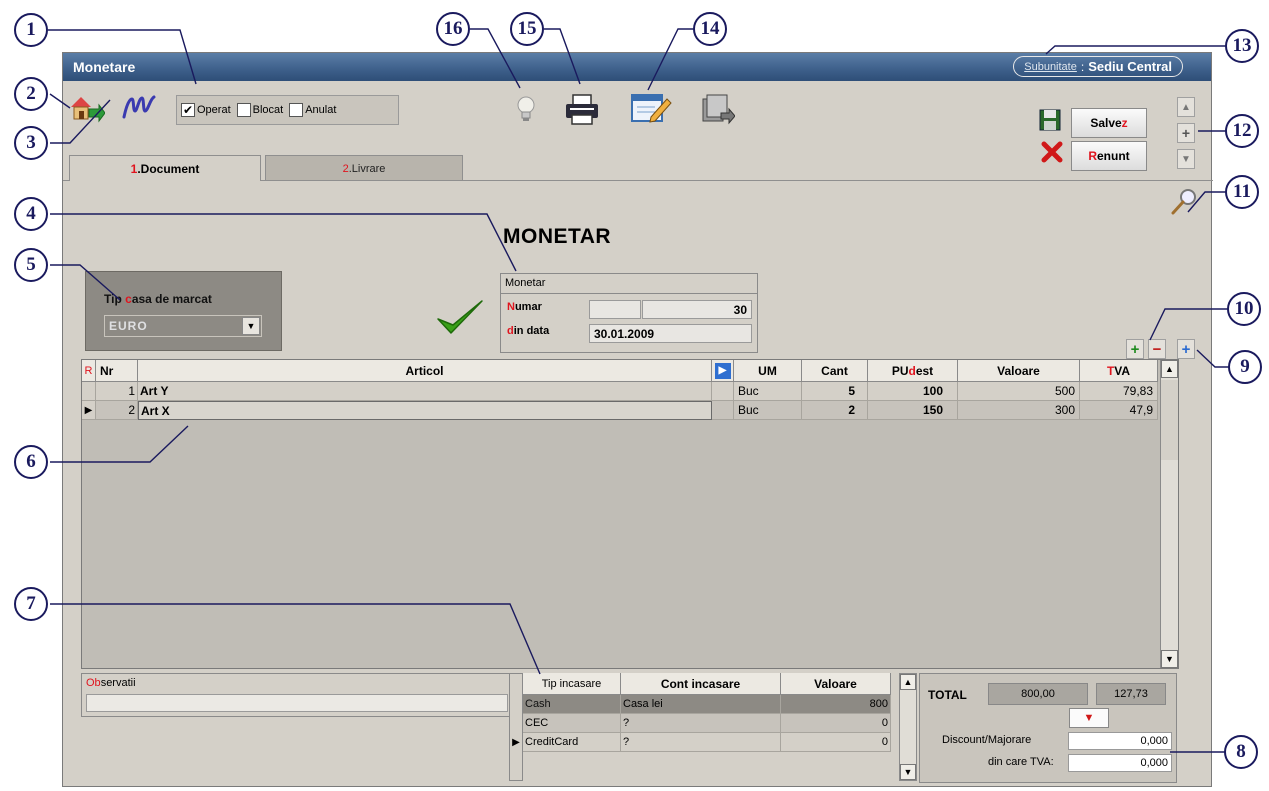 Image resolution: width=1269 pixels, height=791 pixels. I want to click on callout-10: 10, so click(1244, 309).